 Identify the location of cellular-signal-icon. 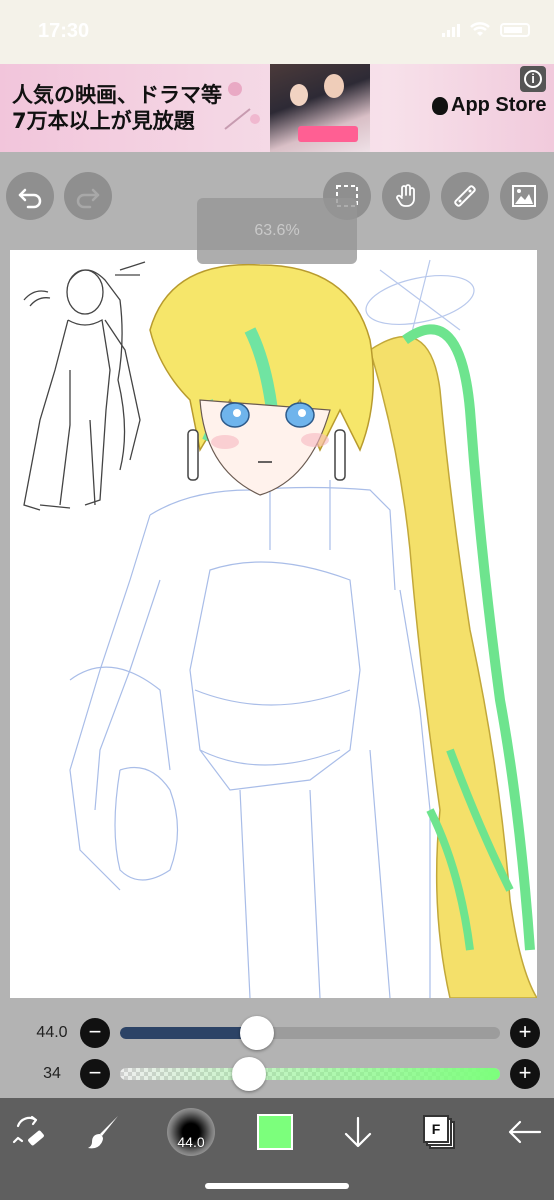
(451, 30).